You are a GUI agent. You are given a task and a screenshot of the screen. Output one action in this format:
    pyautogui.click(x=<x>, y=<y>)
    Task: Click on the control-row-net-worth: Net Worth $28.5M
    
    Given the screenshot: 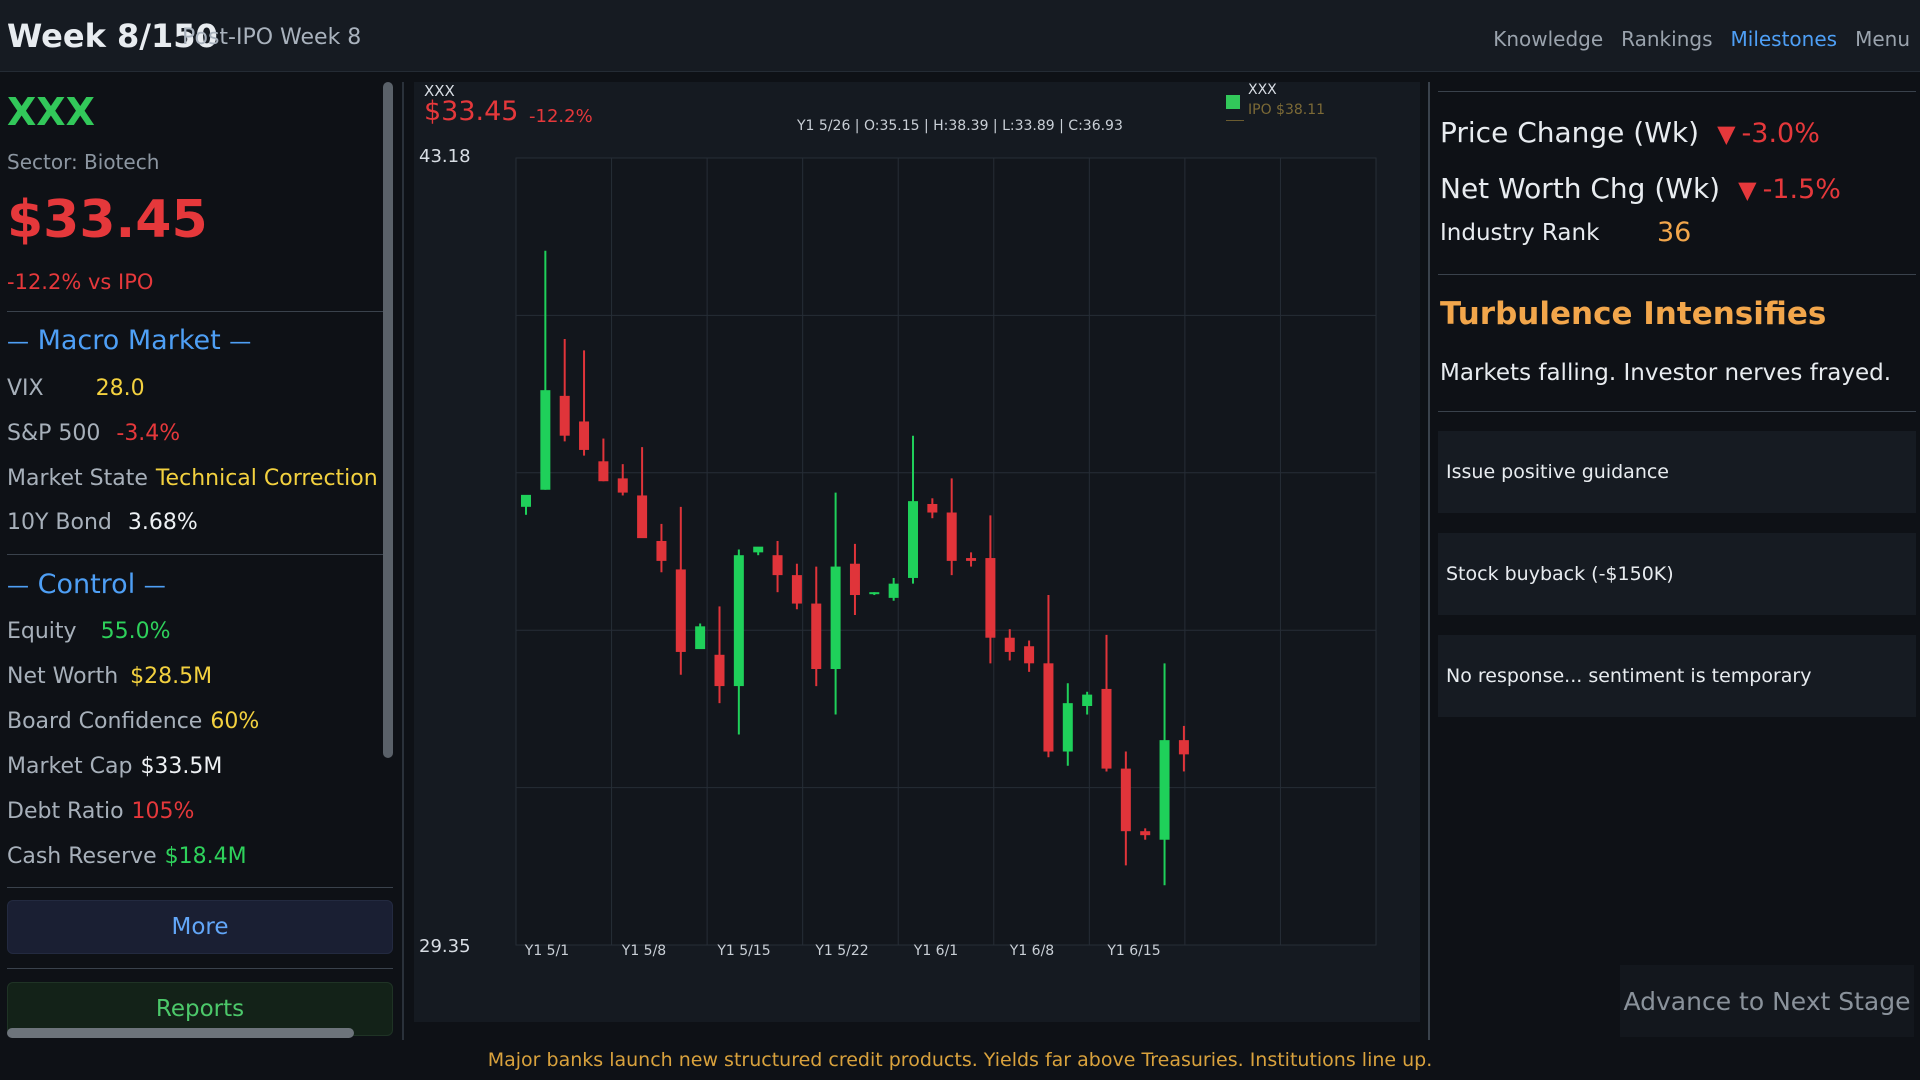 What is the action you would take?
    pyautogui.click(x=110, y=676)
    